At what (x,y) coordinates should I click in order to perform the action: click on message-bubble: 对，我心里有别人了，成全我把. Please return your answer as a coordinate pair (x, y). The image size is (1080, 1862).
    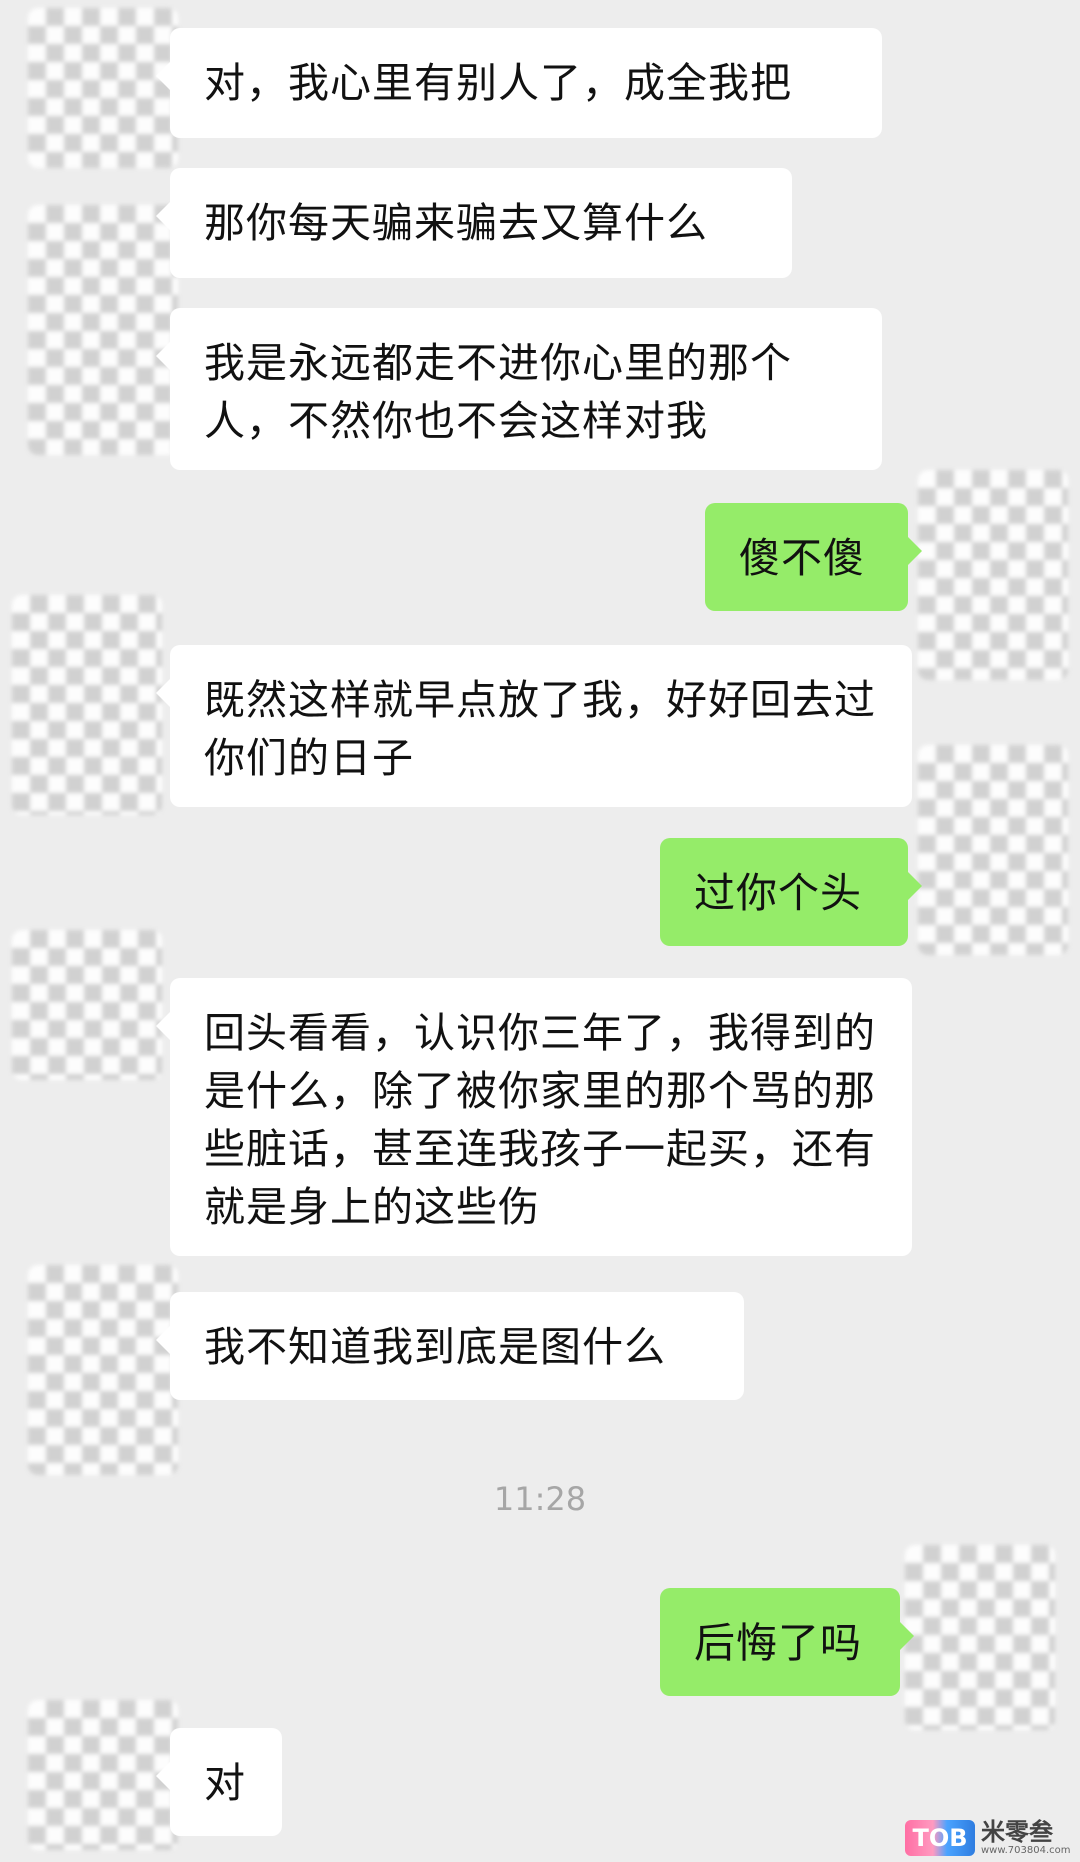
    Looking at the image, I should click on (519, 83).